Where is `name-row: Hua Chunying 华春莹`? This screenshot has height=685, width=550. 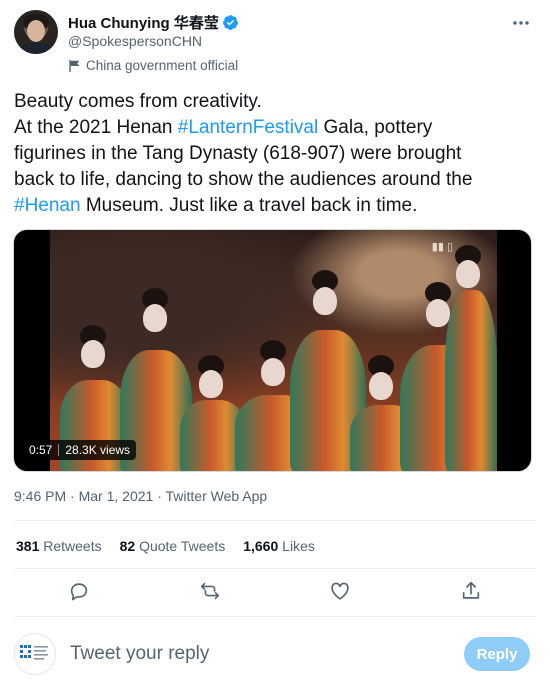 name-row: Hua Chunying 华春莹 is located at coordinates (153, 22).